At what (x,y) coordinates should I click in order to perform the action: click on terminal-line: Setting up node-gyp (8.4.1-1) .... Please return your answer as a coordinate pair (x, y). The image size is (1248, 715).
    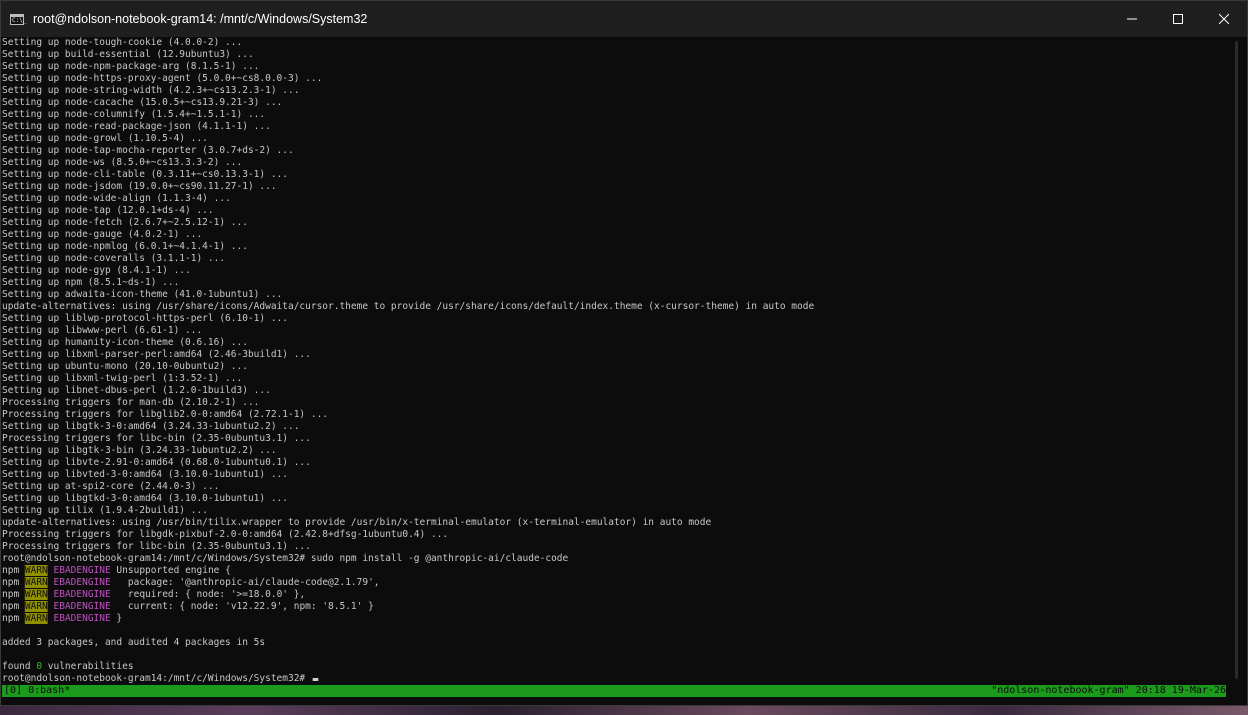
    Looking at the image, I should click on (96, 270).